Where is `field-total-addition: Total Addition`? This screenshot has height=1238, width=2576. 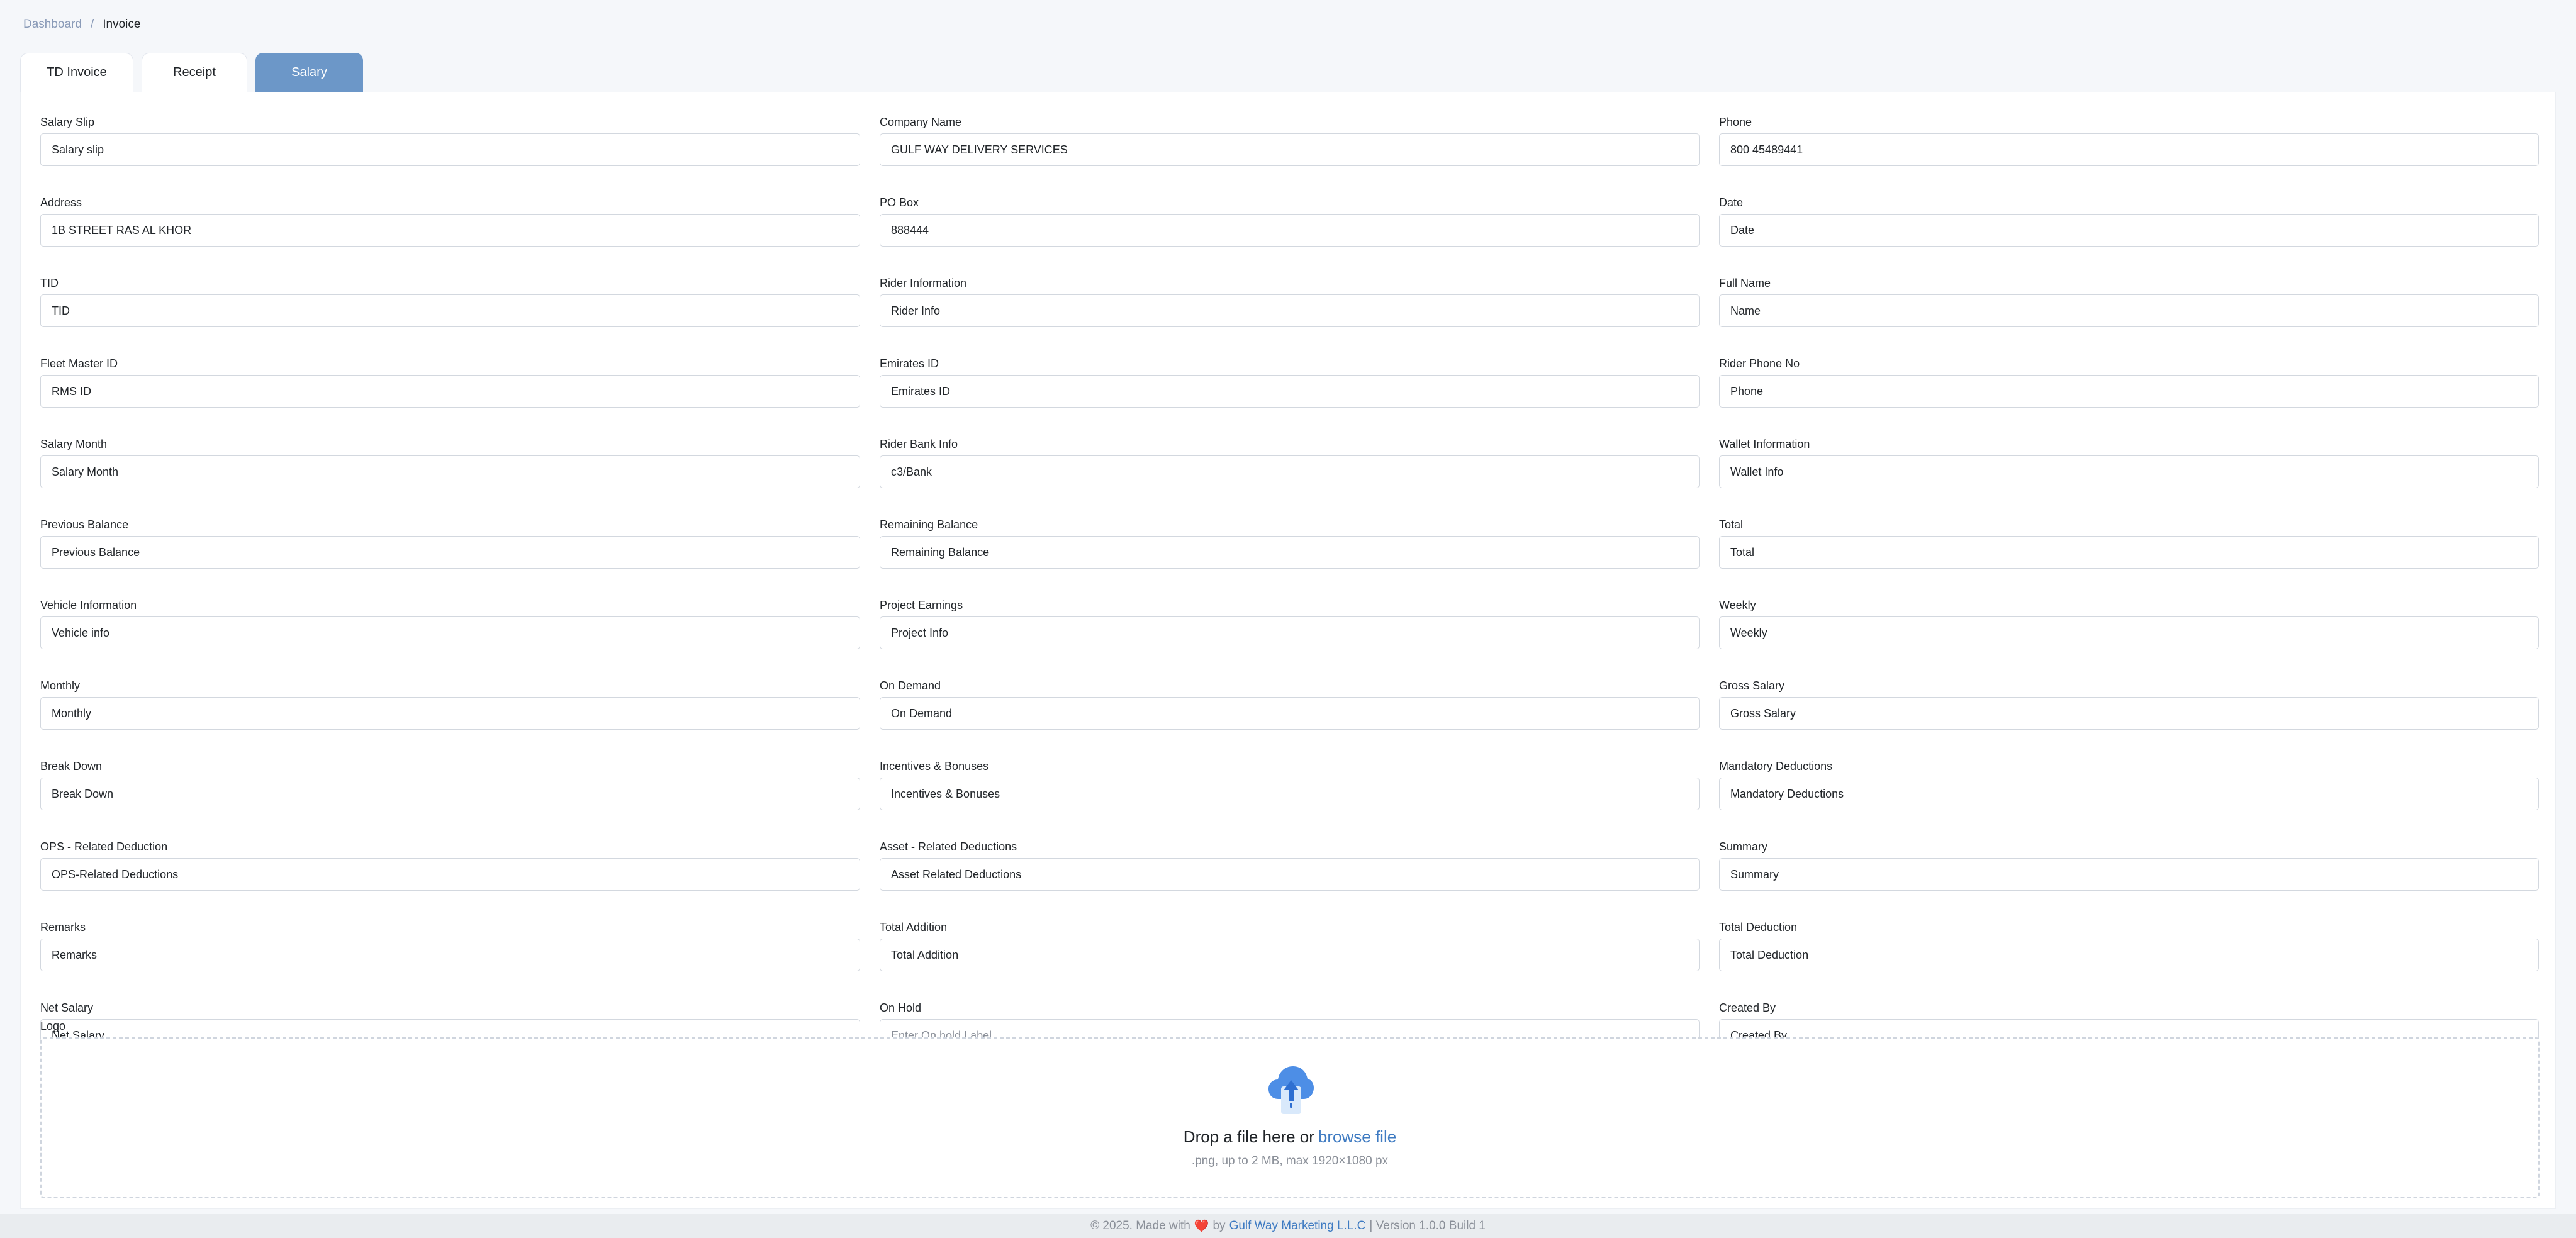
field-total-addition: Total Addition is located at coordinates (1290, 946).